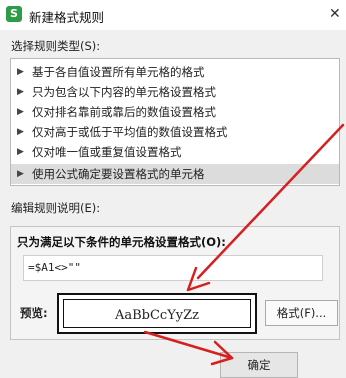 The image size is (346, 378). Describe the element at coordinates (121, 242) in the screenshot. I see `condition-title: 只为满足以下条件的单元格设置格式(O):` at that location.